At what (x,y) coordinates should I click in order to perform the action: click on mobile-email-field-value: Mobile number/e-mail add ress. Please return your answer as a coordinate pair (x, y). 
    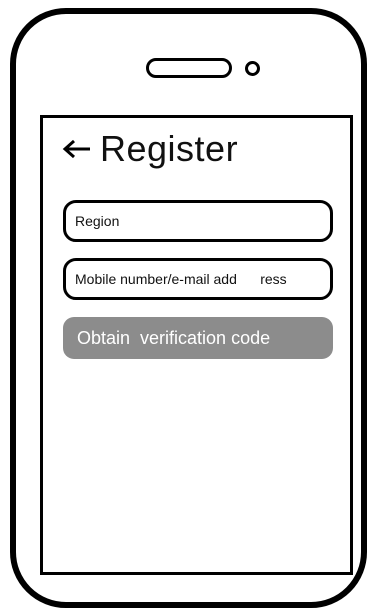
    Looking at the image, I should click on (181, 279).